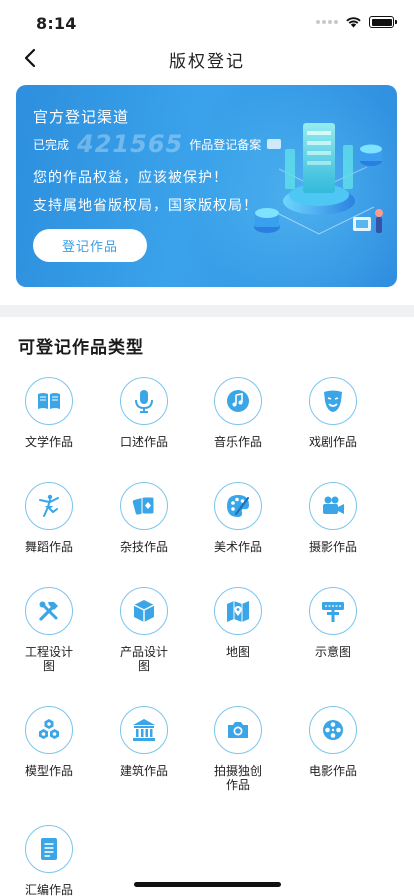 This screenshot has width=414, height=896. I want to click on theater-mask-icon, so click(333, 401).